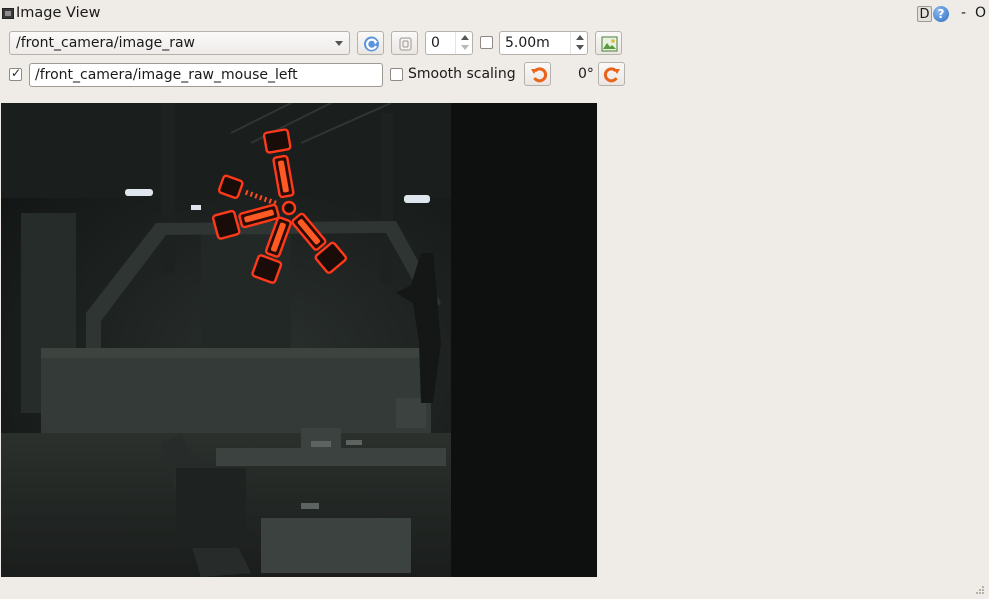  Describe the element at coordinates (980, 590) in the screenshot. I see `resize-grip-icon` at that location.